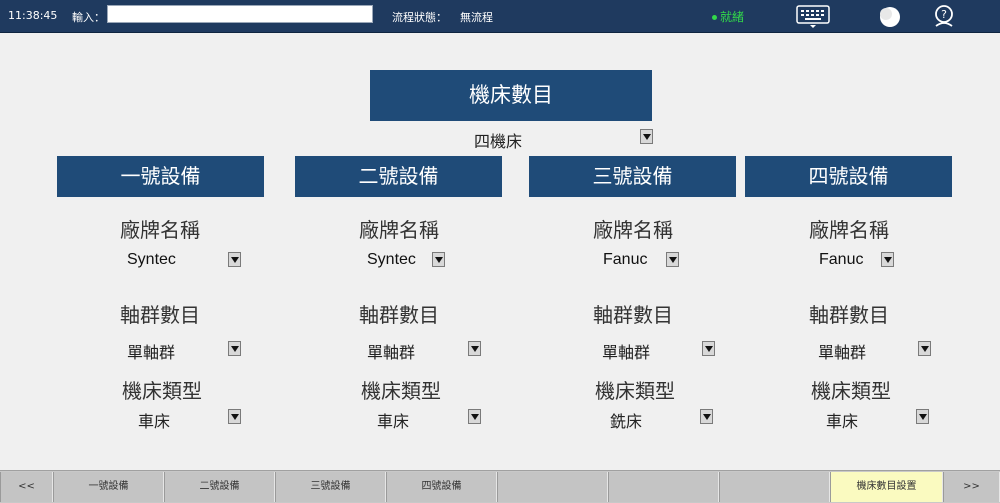 The width and height of the screenshot is (1000, 503). What do you see at coordinates (813, 16) in the screenshot?
I see `keyboard-icon` at bounding box center [813, 16].